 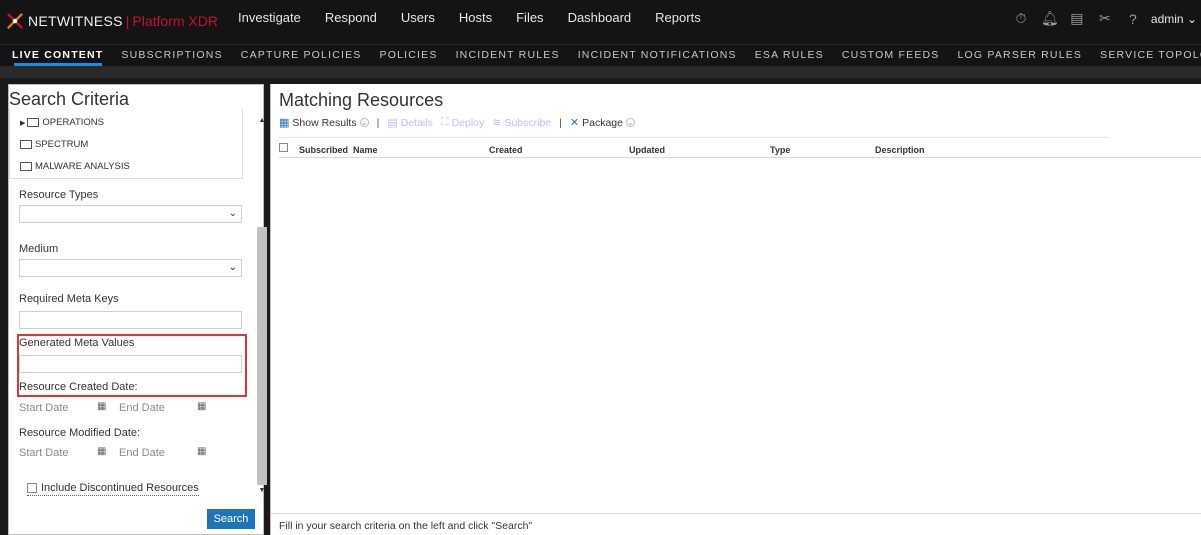 I want to click on checkbox-icon, so click(x=32, y=488).